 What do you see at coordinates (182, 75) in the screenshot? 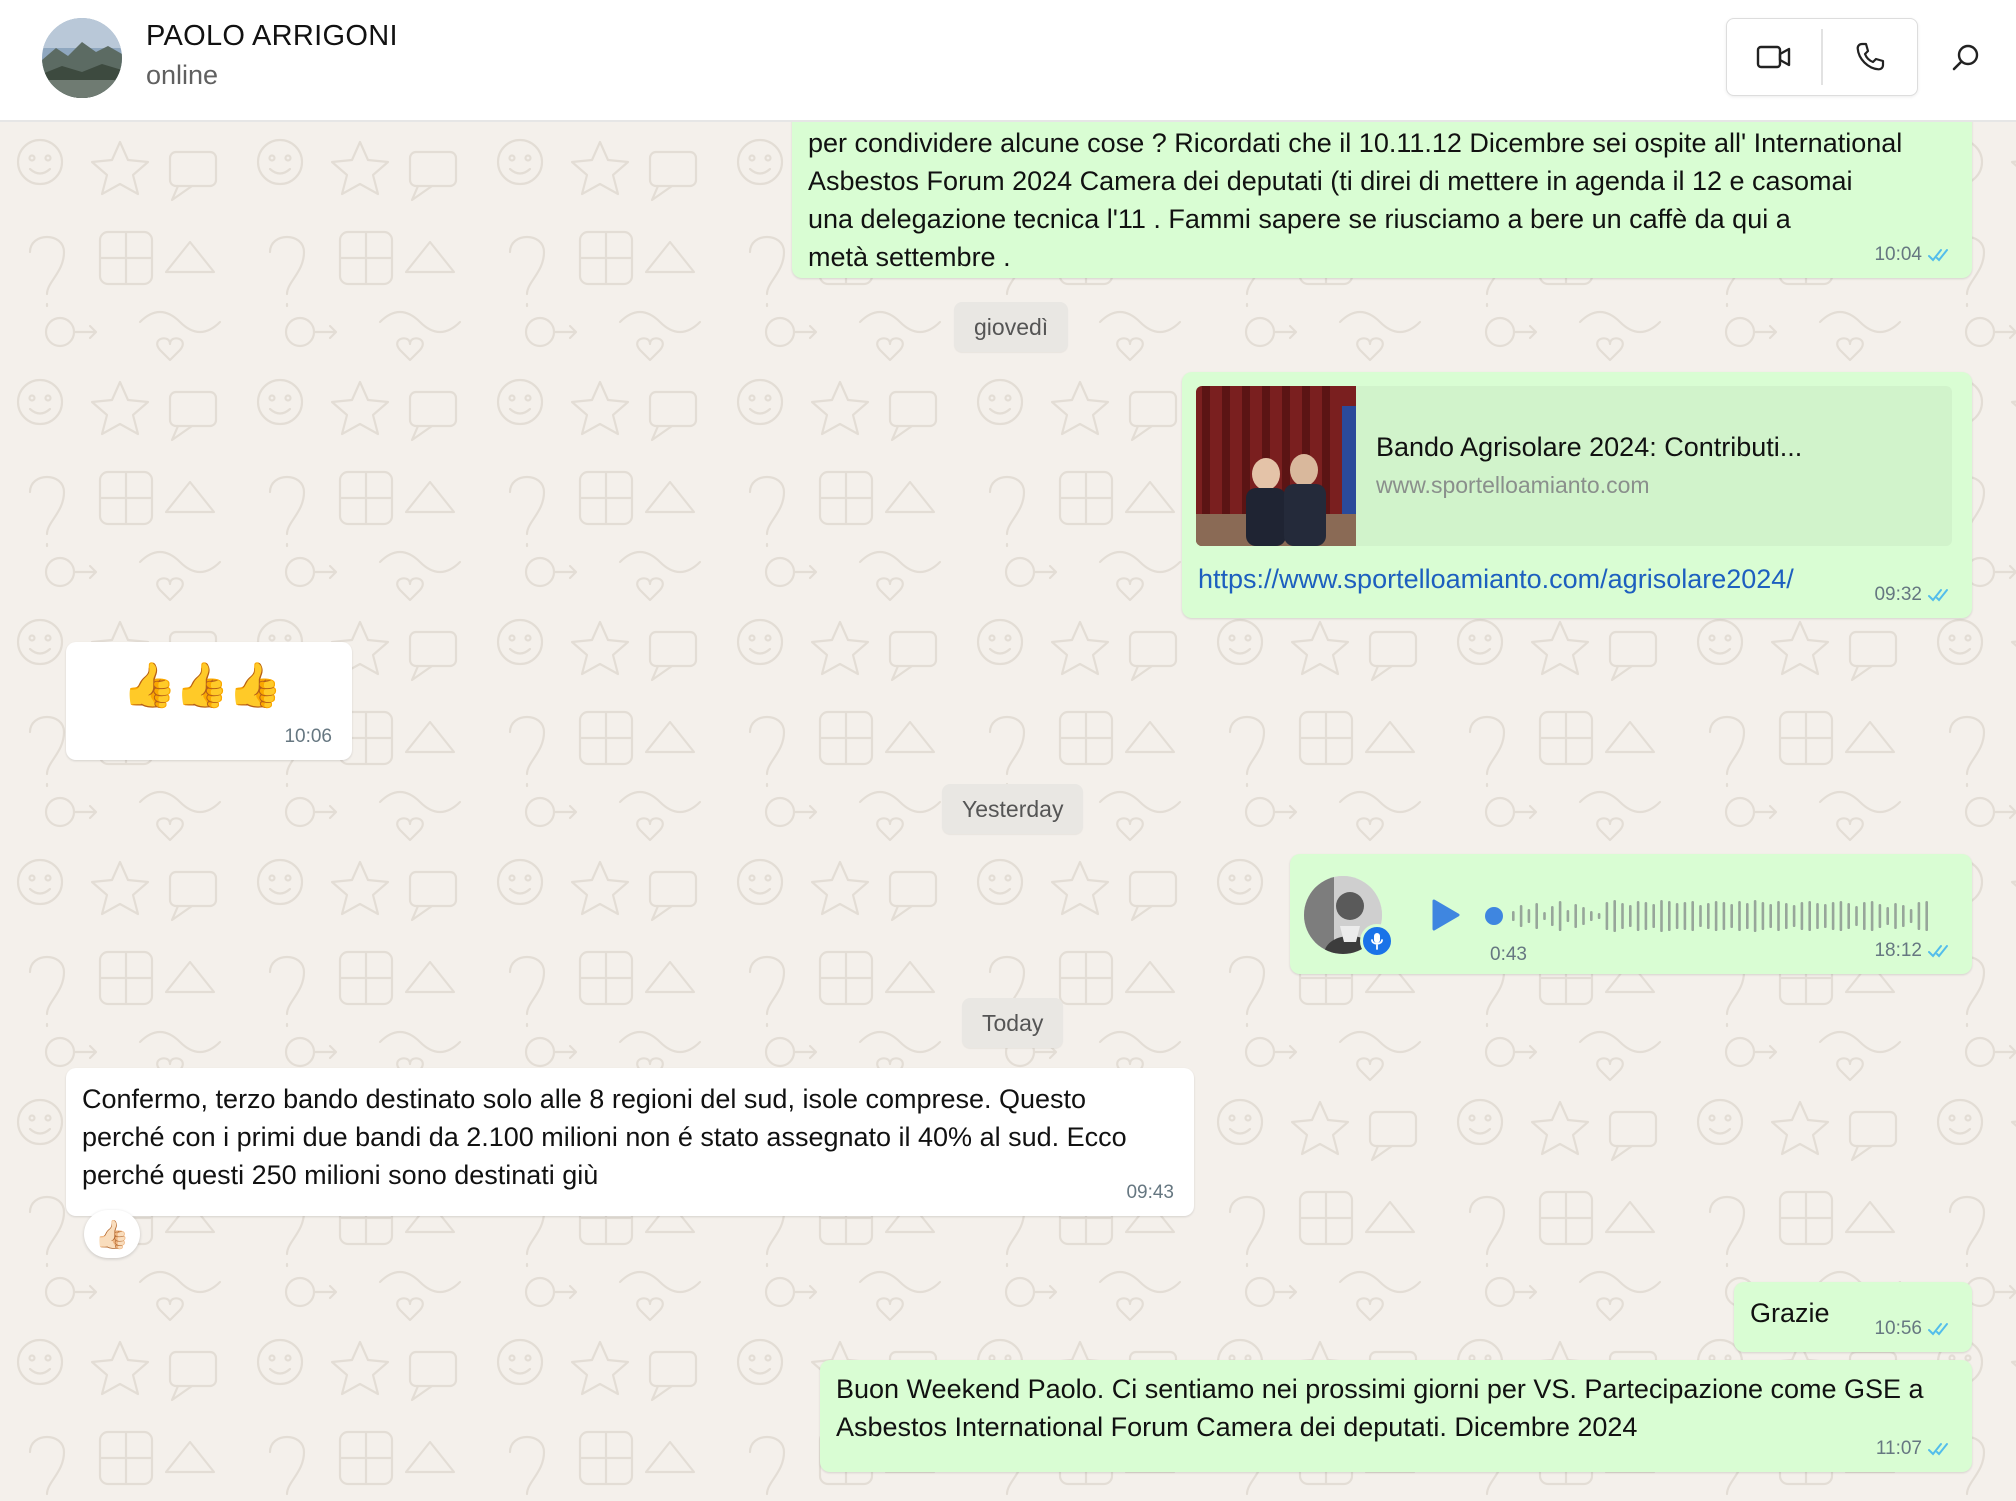
I see `contact-status: online` at bounding box center [182, 75].